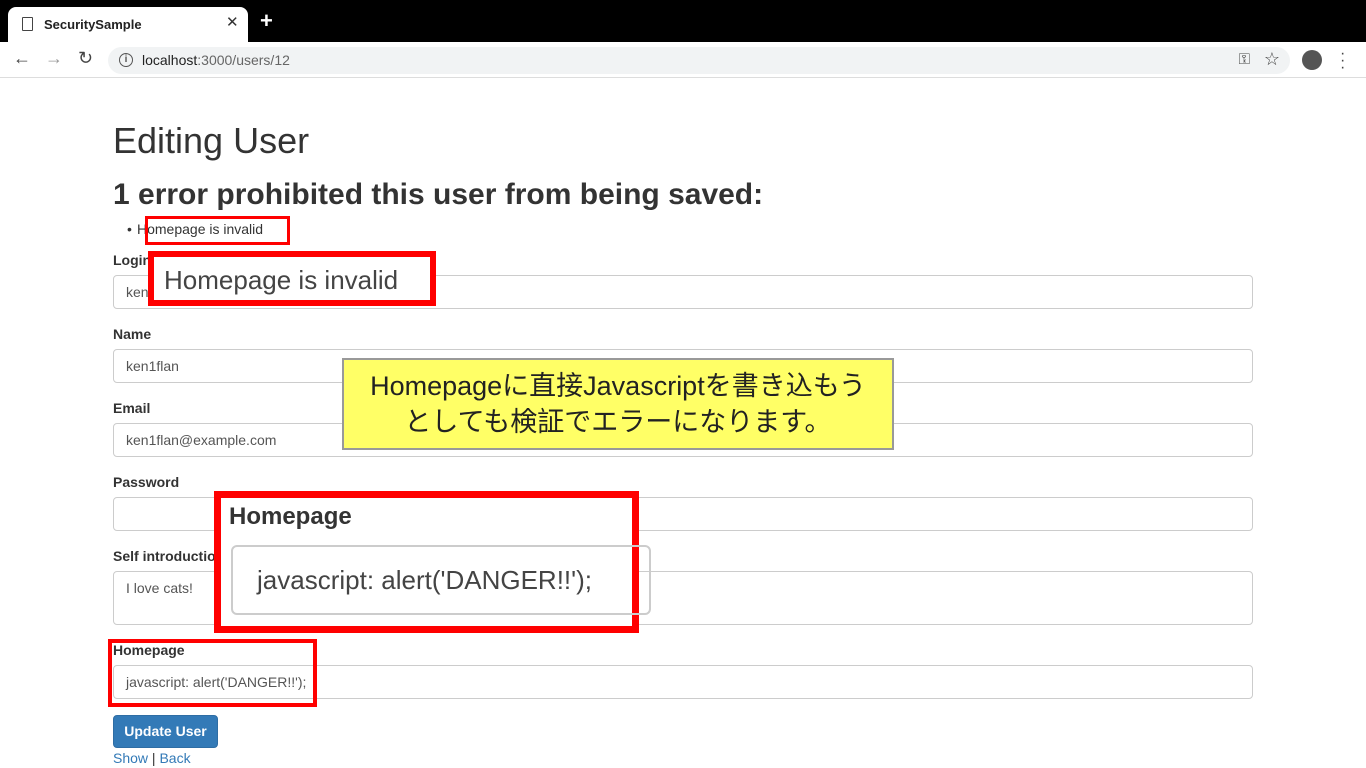  What do you see at coordinates (232, 22) in the screenshot?
I see `close-tab-icon: ✕` at bounding box center [232, 22].